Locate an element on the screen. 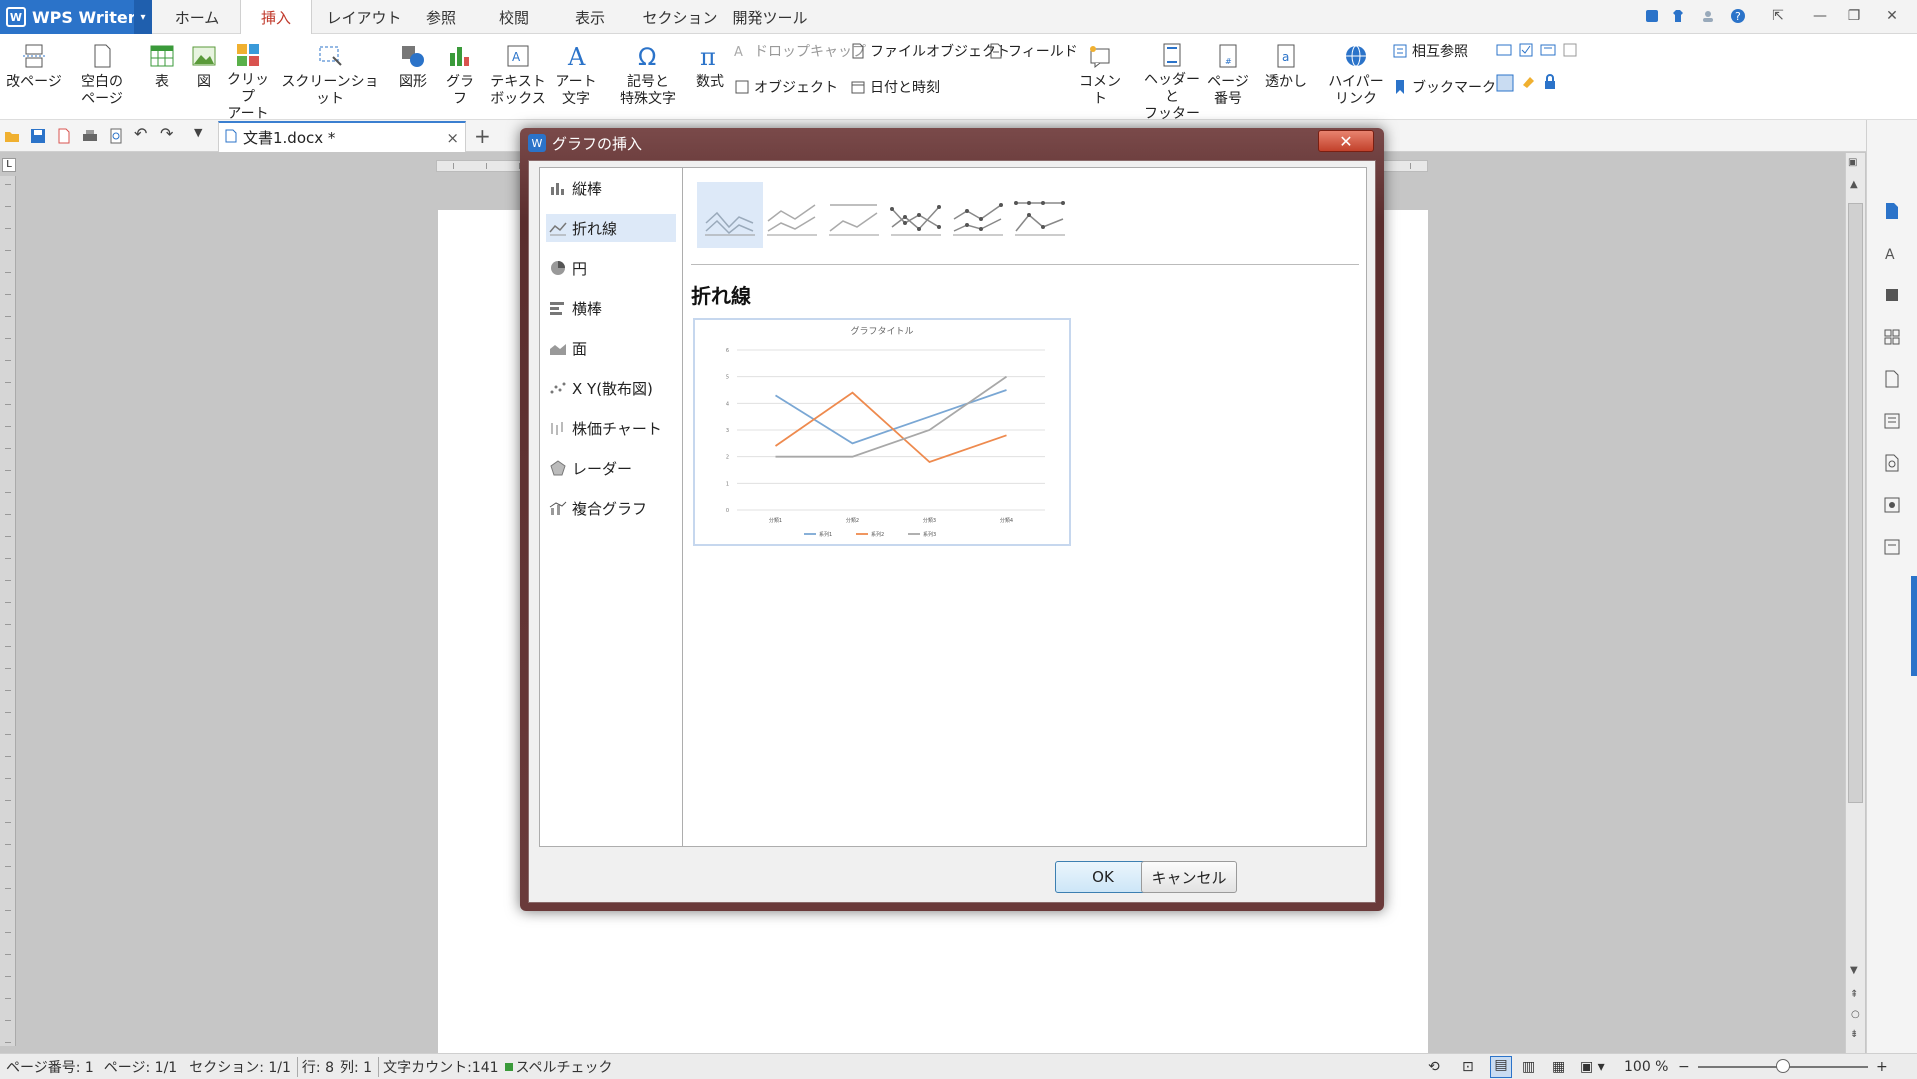 The image size is (1917, 1079). redo-icon: ↷ is located at coordinates (166, 133).